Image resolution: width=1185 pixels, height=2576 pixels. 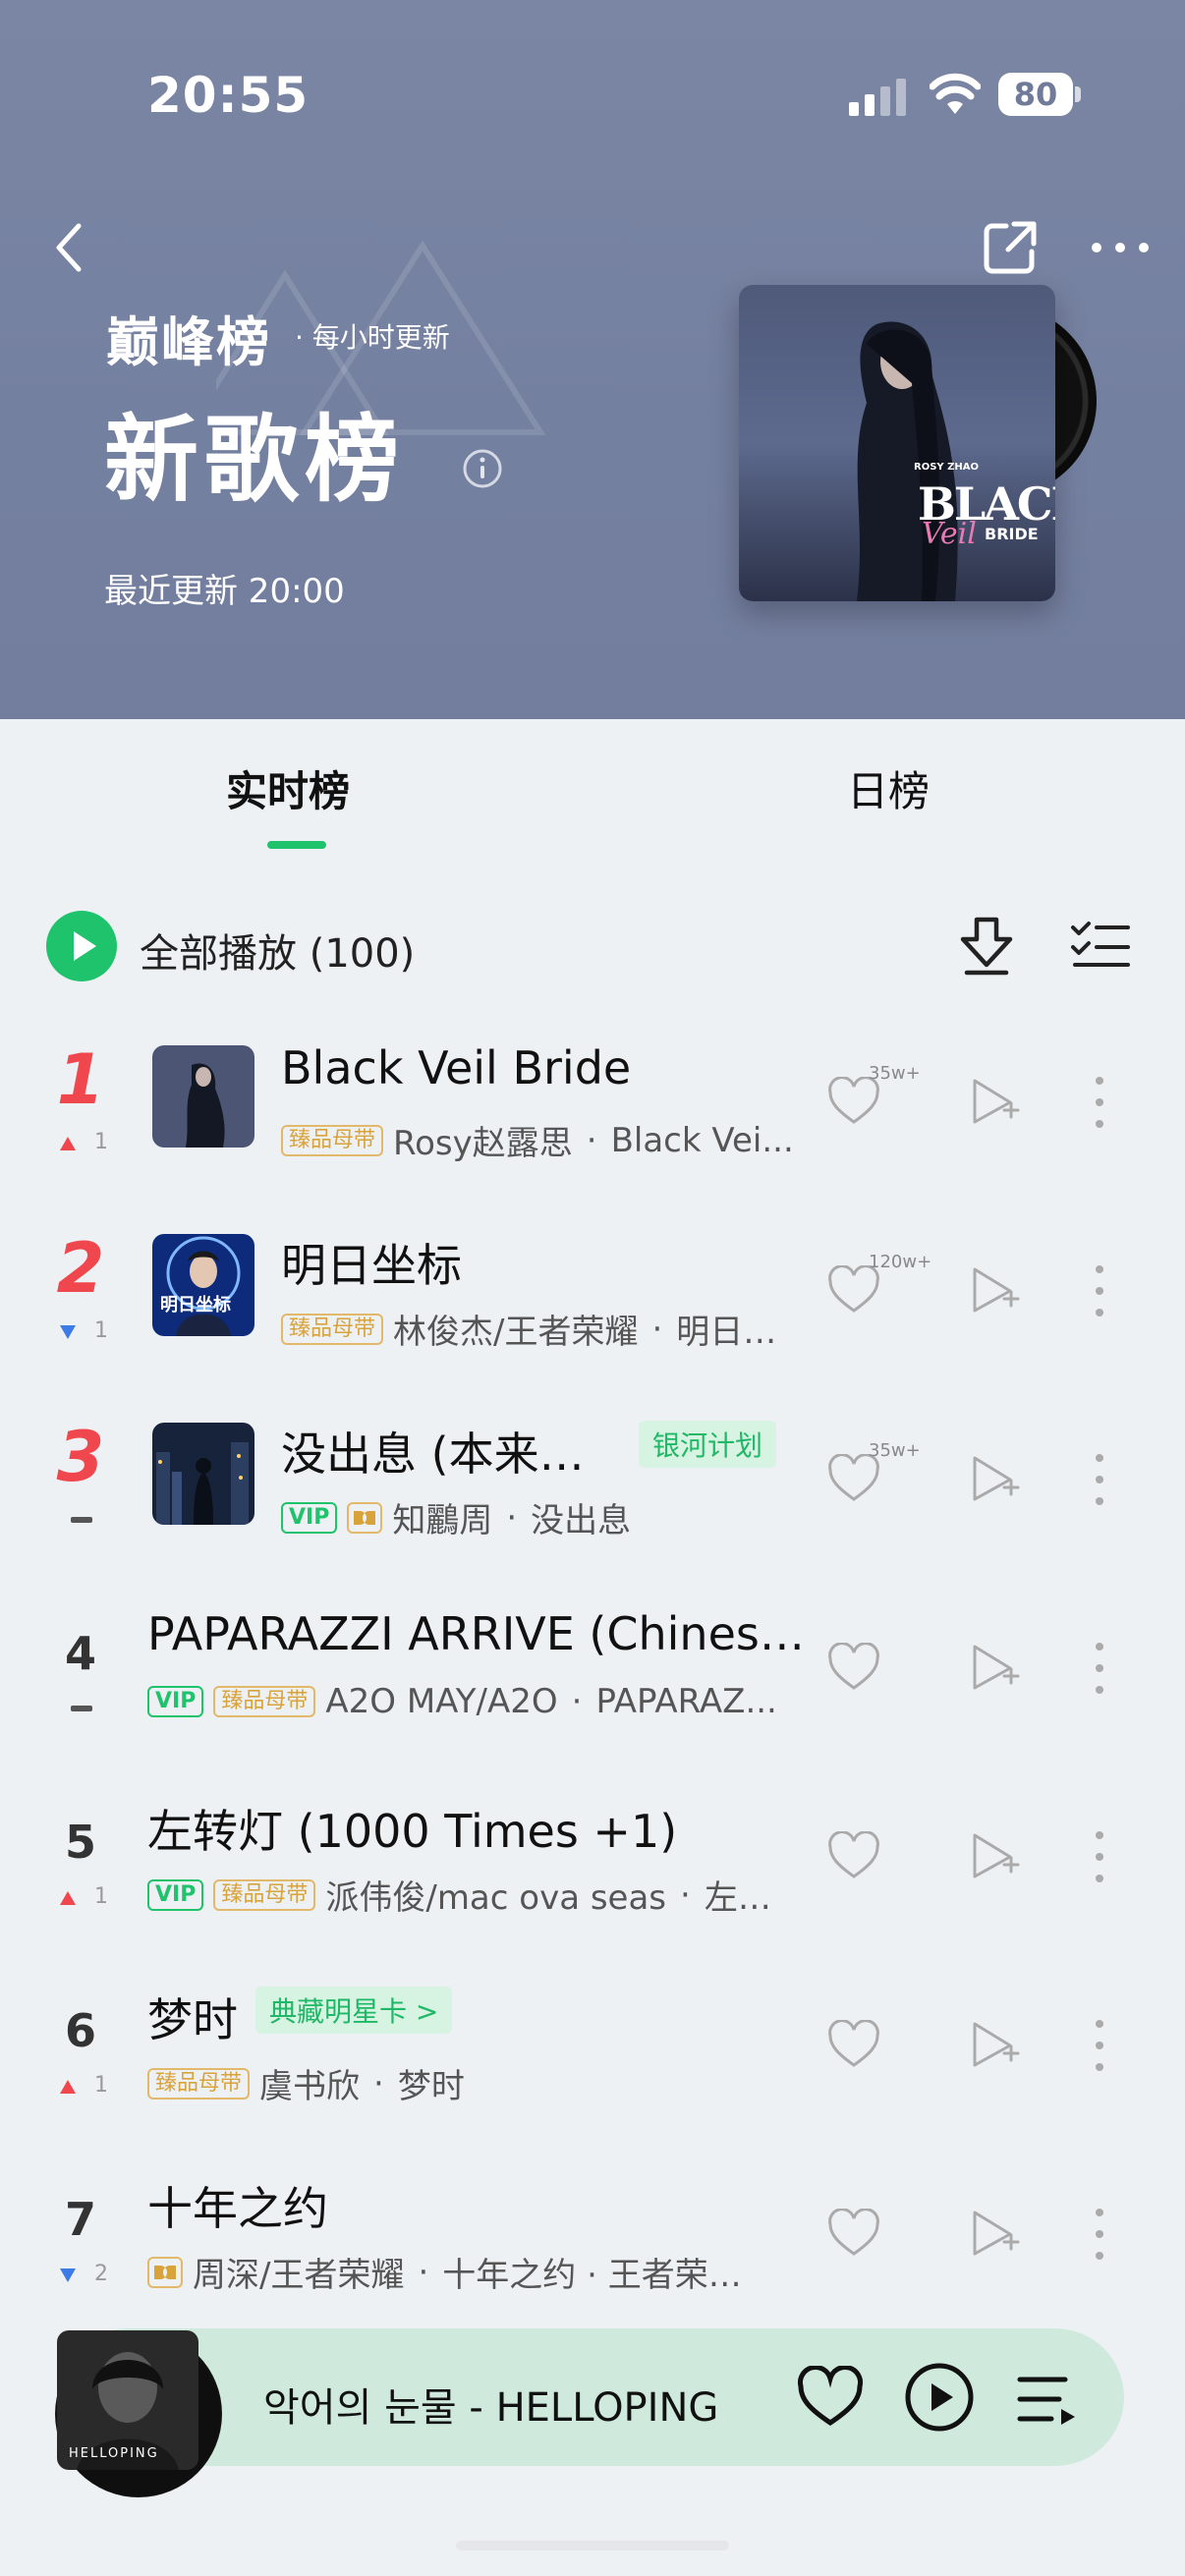 I want to click on chart-tabs: 实时榜 日榜, so click(x=592, y=788).